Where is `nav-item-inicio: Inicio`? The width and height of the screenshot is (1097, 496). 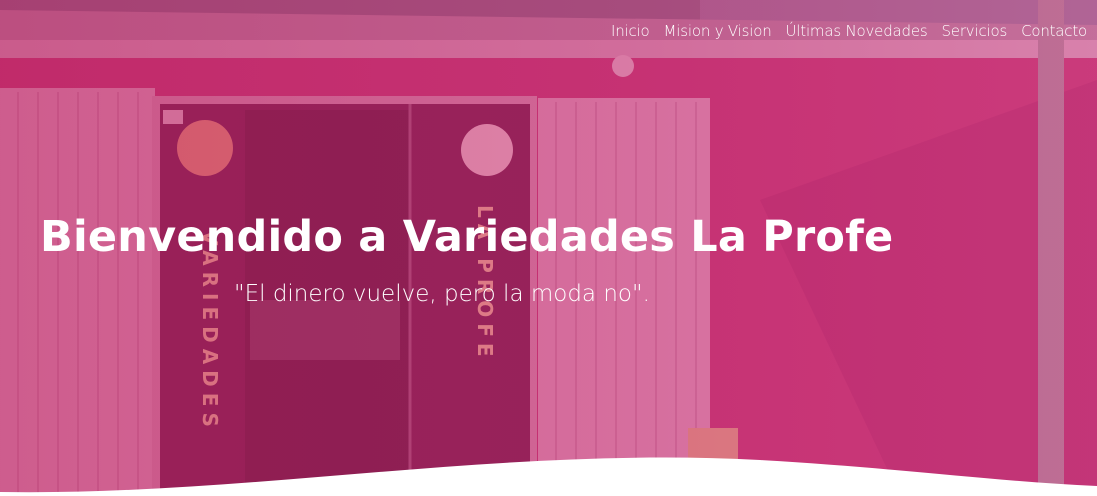 nav-item-inicio: Inicio is located at coordinates (630, 31).